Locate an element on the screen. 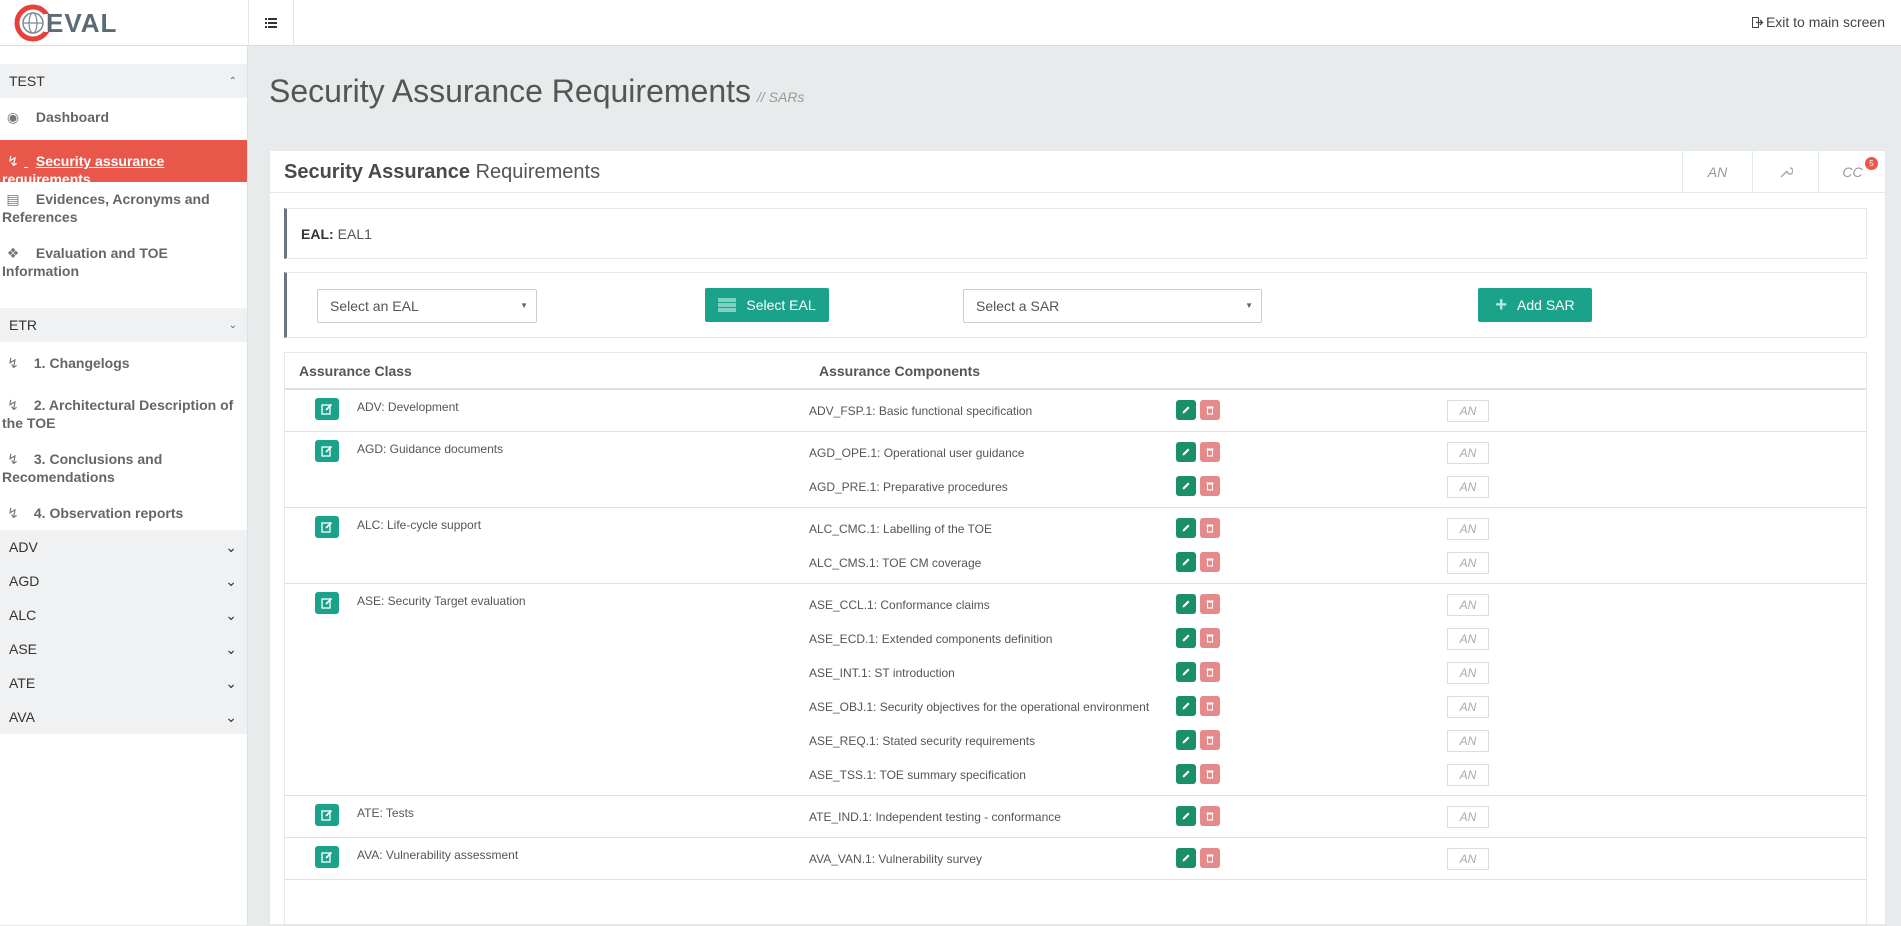 The height and width of the screenshot is (926, 1901). component-row: ALC_CMS.1: TOE CM coverage AN is located at coordinates (1075, 563).